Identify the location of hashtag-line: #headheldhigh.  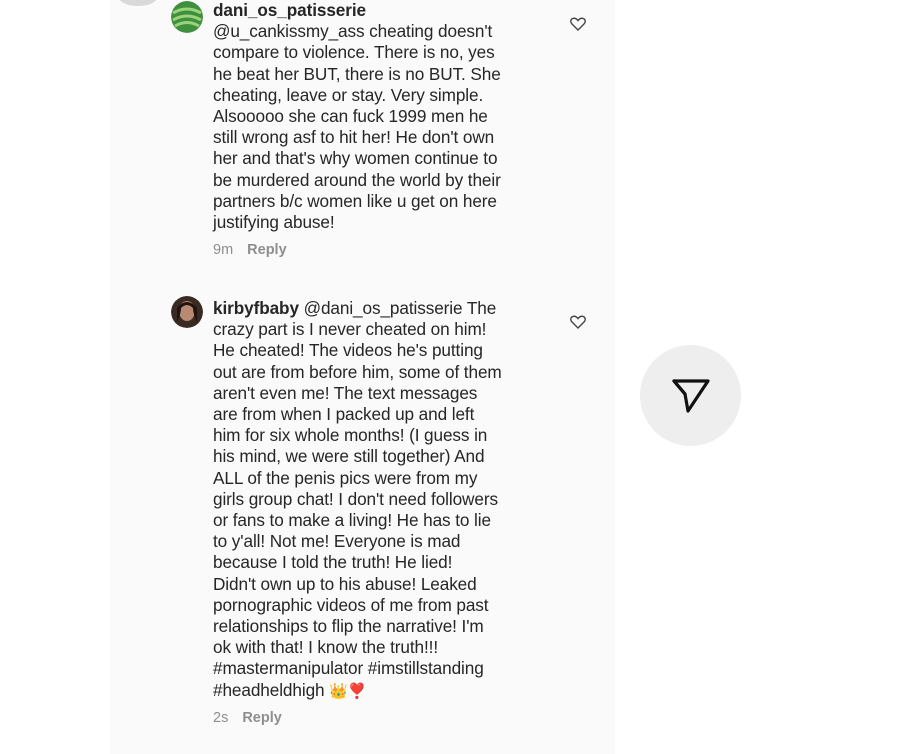
(269, 689).